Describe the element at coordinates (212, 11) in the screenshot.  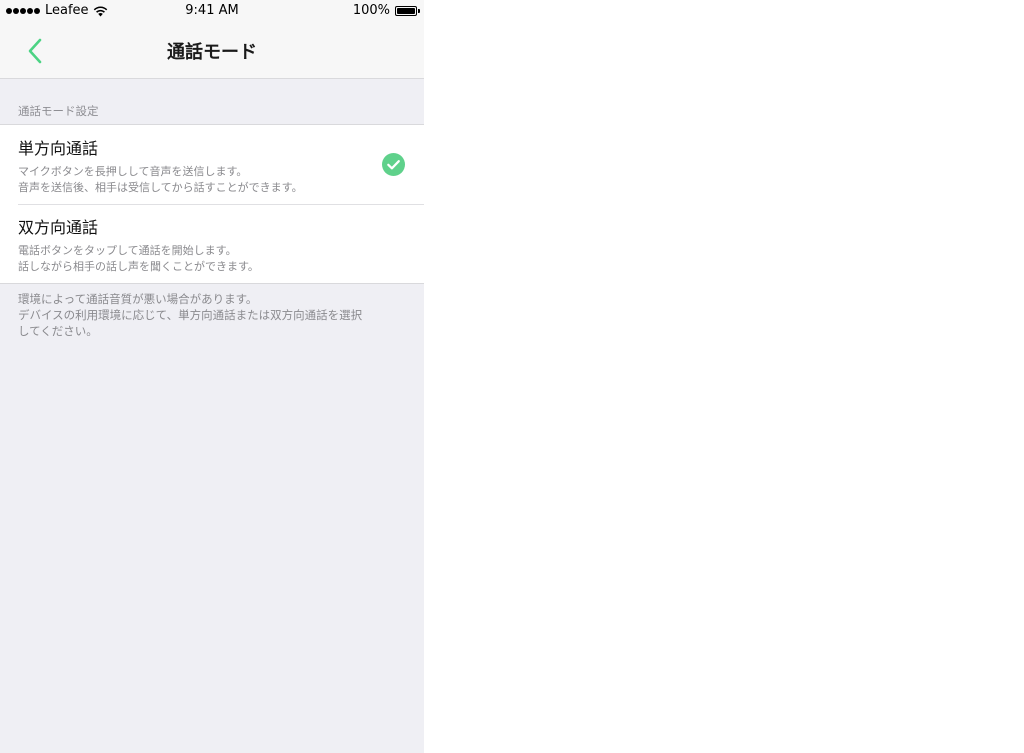
I see `status-bar: Leafee 9:41 AM 100%` at that location.